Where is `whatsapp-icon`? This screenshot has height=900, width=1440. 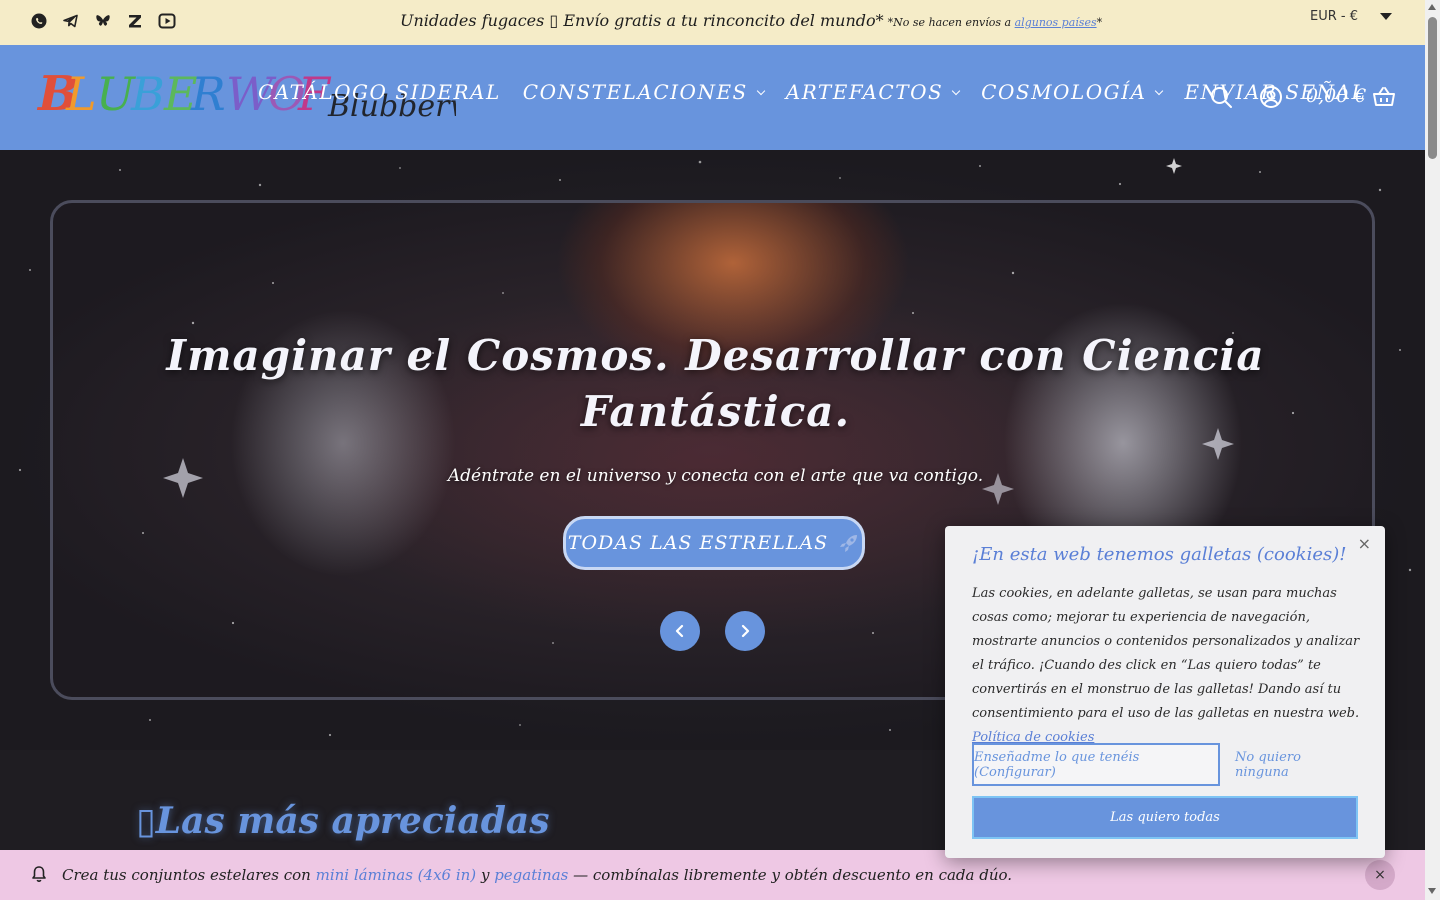 whatsapp-icon is located at coordinates (39, 21).